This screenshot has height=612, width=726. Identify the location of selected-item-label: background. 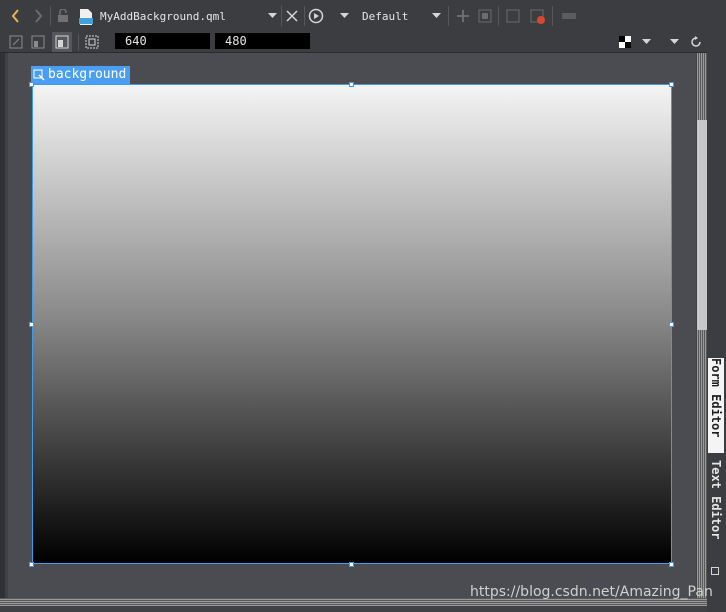
(81, 75).